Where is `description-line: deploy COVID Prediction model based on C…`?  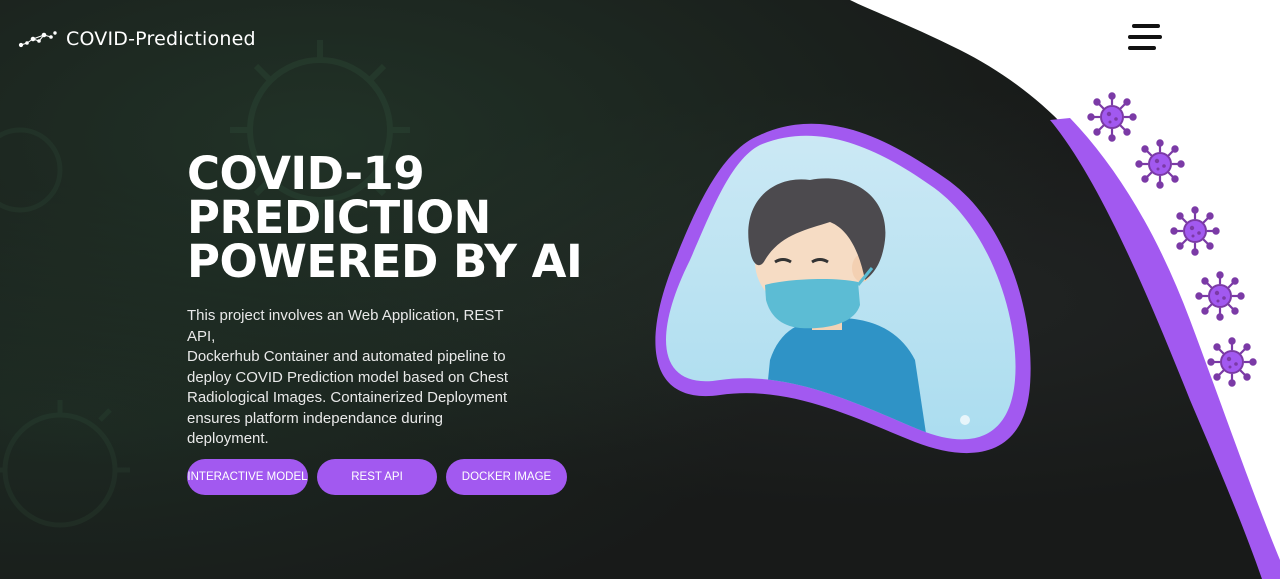
description-line: deploy COVID Prediction model based on C… is located at coordinates (348, 377).